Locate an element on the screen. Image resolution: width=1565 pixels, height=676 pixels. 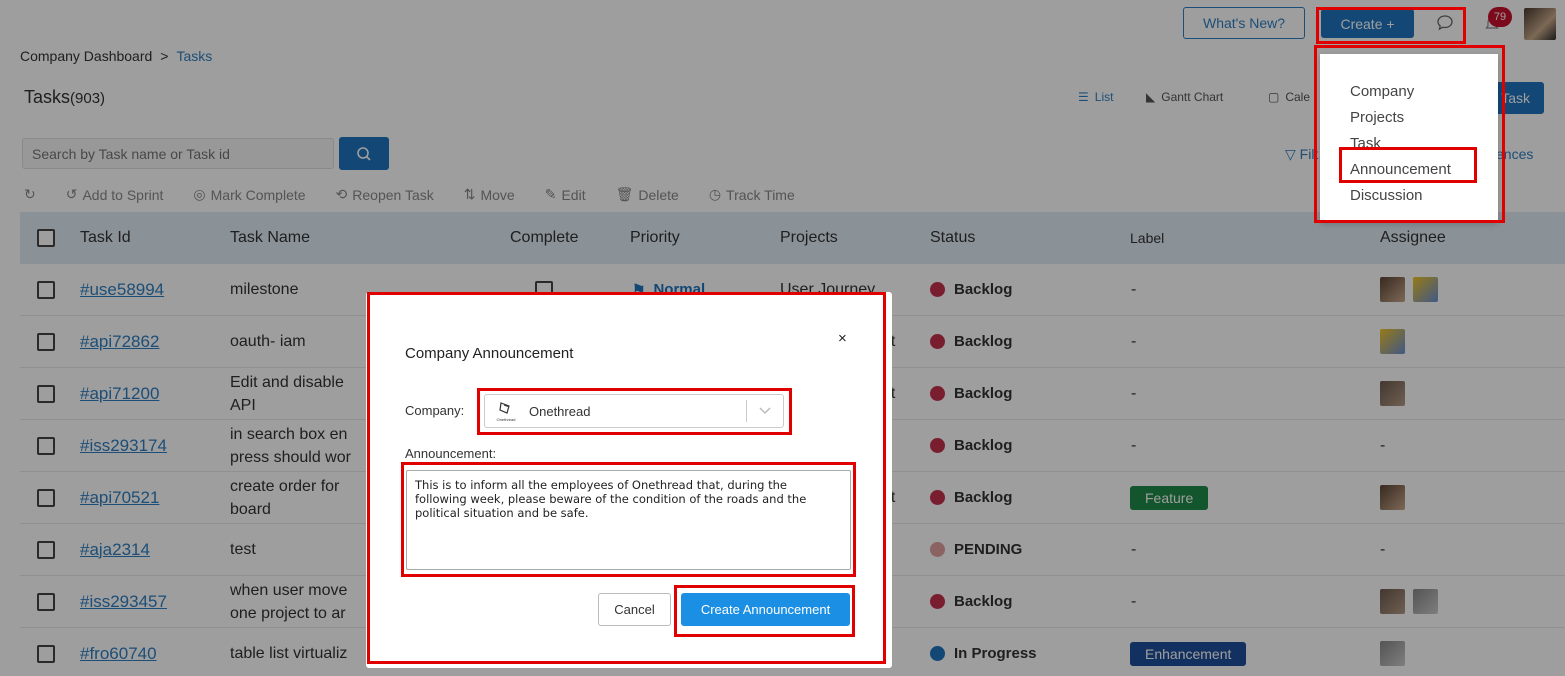
onethread-logo-icon: Onethread is located at coordinates (506, 412).